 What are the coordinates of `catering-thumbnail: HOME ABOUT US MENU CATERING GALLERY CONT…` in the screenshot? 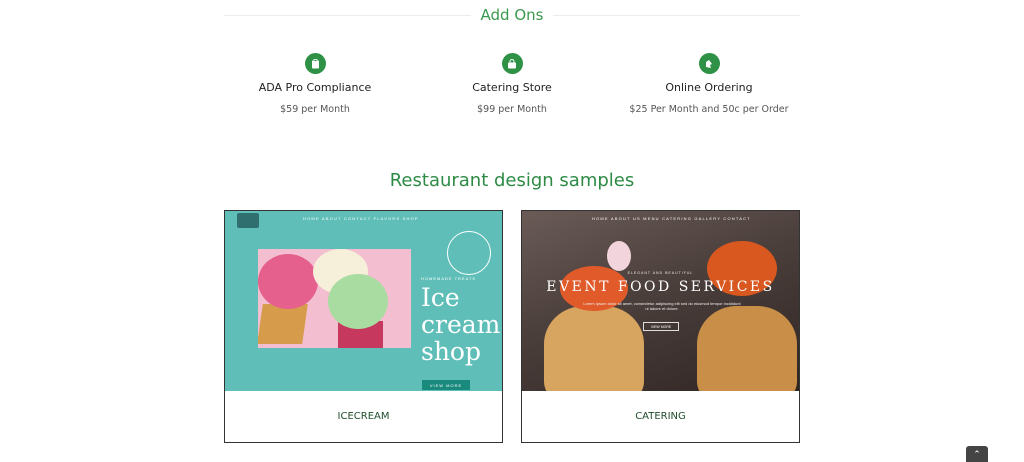 It's located at (660, 301).